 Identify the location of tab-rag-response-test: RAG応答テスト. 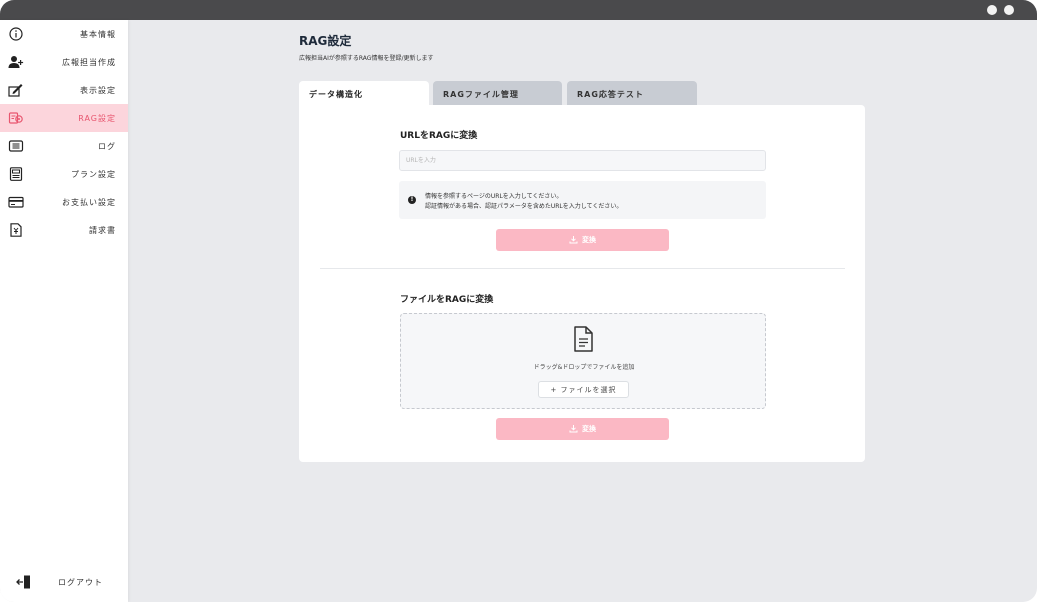
(632, 93).